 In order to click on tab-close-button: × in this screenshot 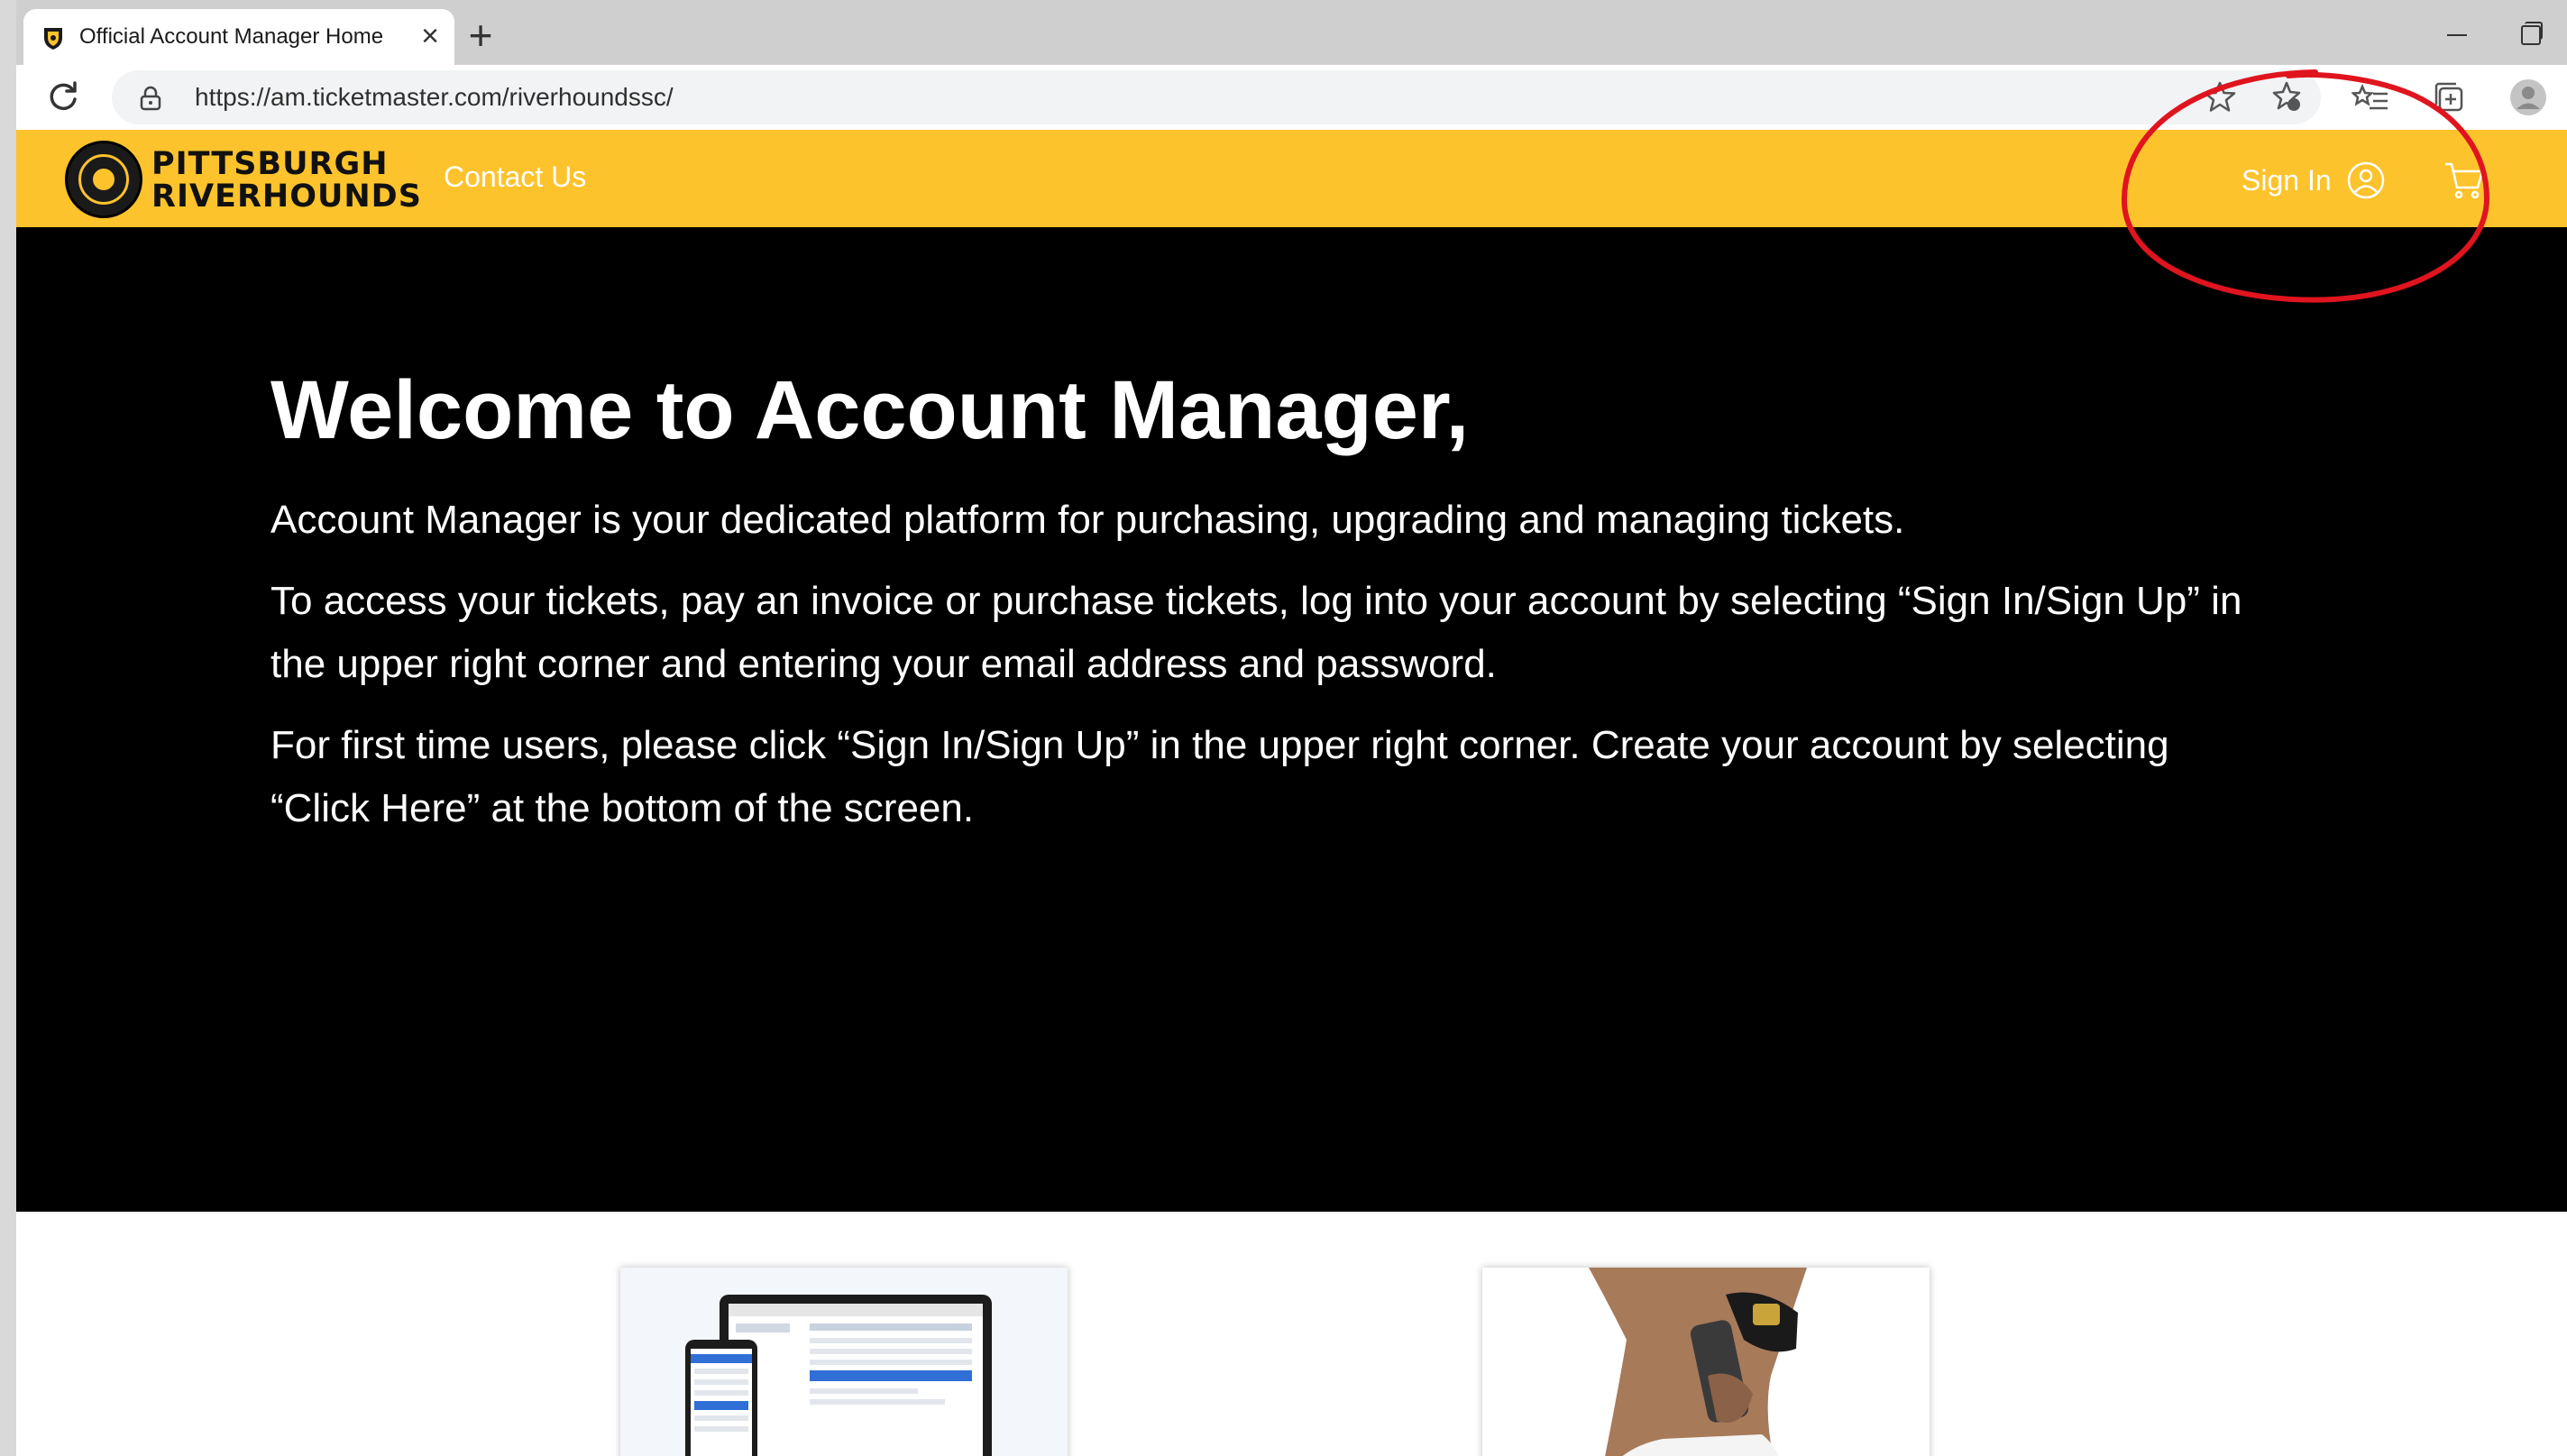, I will do `click(430, 37)`.